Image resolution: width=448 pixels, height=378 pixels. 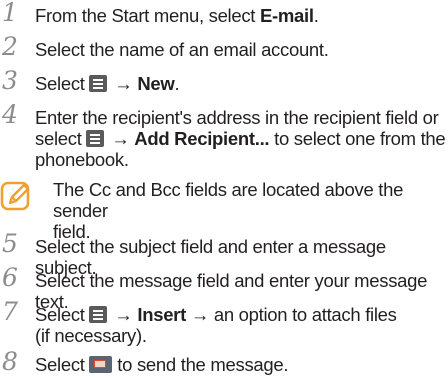 What do you see at coordinates (10, 114) in the screenshot?
I see `step-number: 4` at bounding box center [10, 114].